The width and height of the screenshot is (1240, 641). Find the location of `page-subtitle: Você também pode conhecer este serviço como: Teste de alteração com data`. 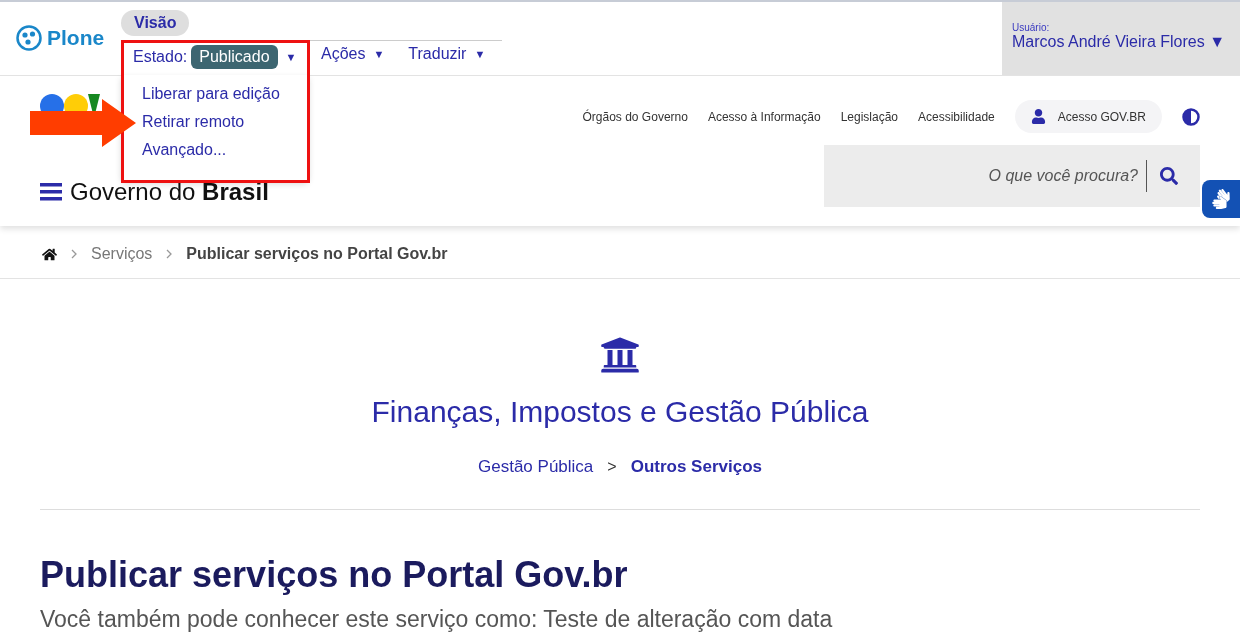

page-subtitle: Você também pode conhecer este serviço como: Teste de alteração com data is located at coordinates (436, 619).